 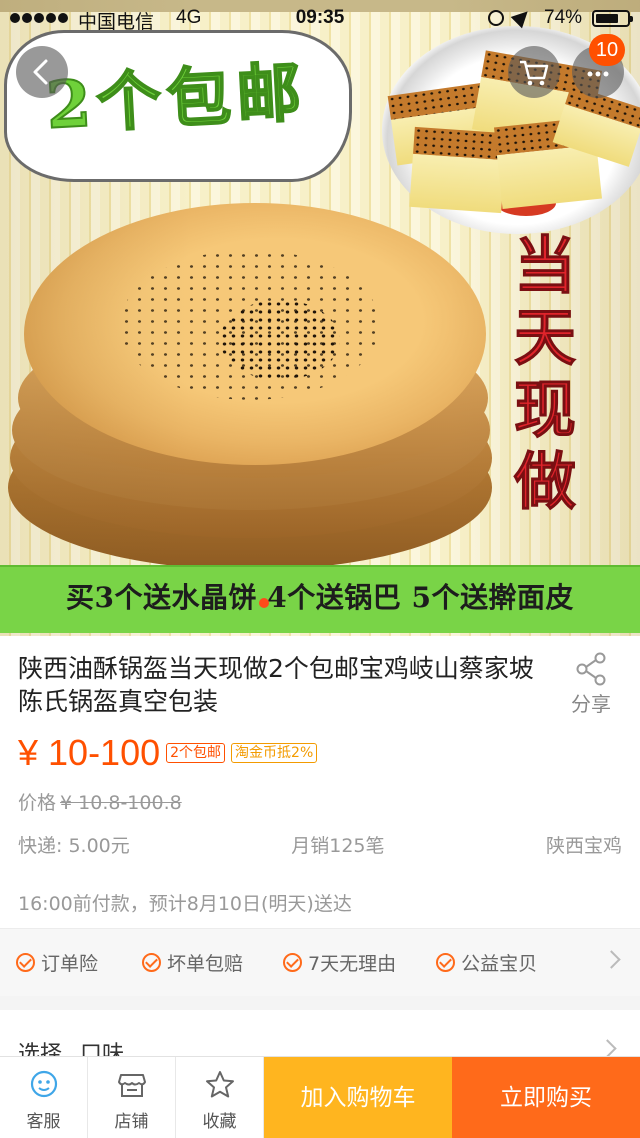 What do you see at coordinates (121, 803) in the screenshot?
I see `original-price: ¥ 10.8-100.8` at bounding box center [121, 803].